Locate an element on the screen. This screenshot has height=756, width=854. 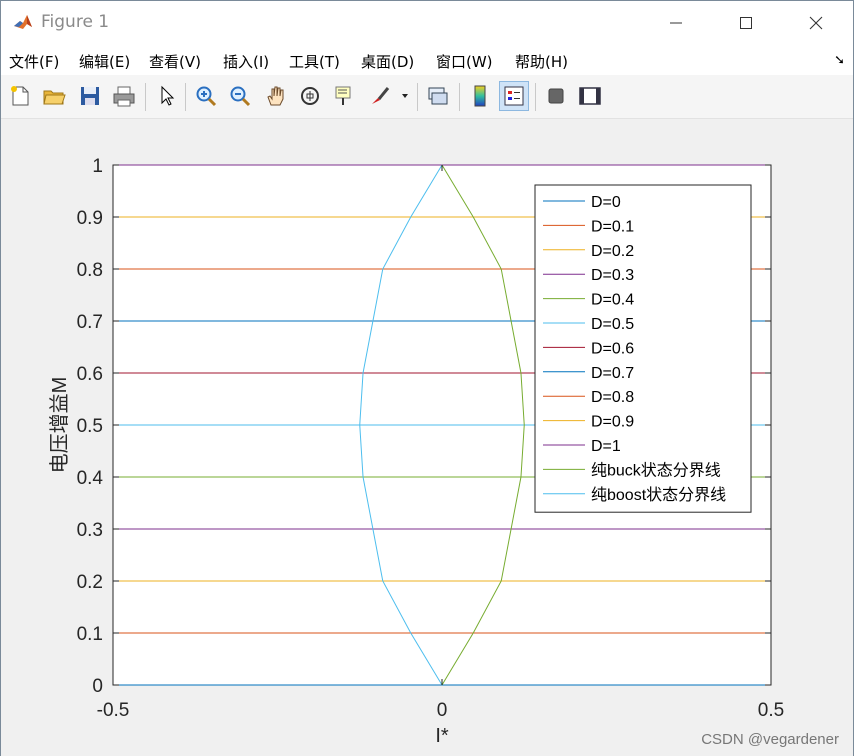
legend-entry-label: 纯buck状态分界线 is located at coordinates (656, 470).